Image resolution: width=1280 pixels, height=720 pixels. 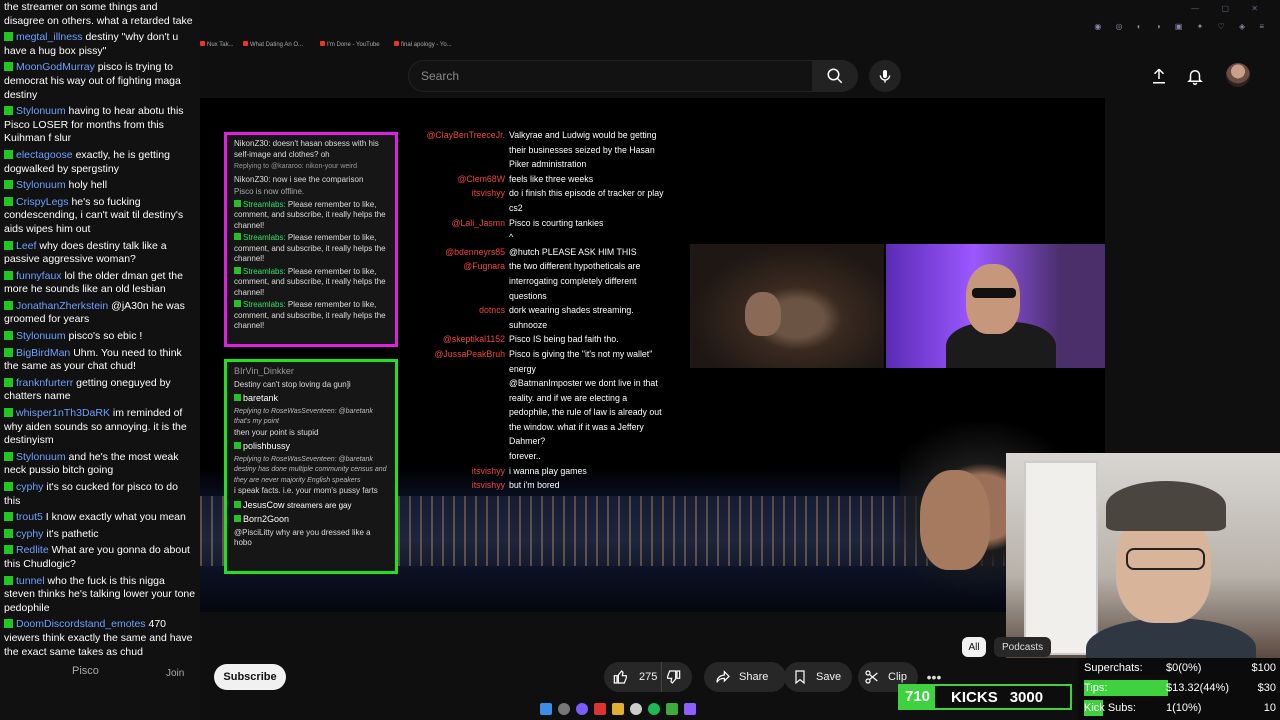 What do you see at coordinates (30, 581) in the screenshot?
I see `chat-username: tunnel` at bounding box center [30, 581].